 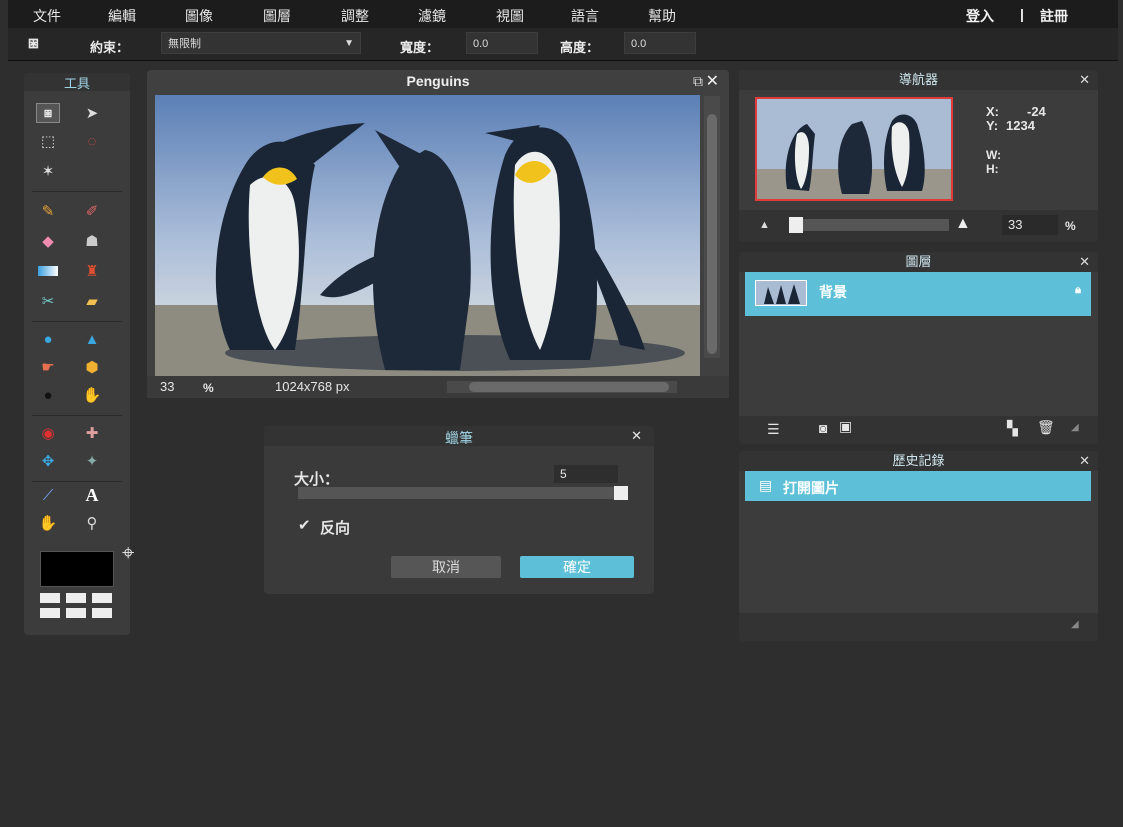 I want to click on menu-language: 語言, so click(x=585, y=16).